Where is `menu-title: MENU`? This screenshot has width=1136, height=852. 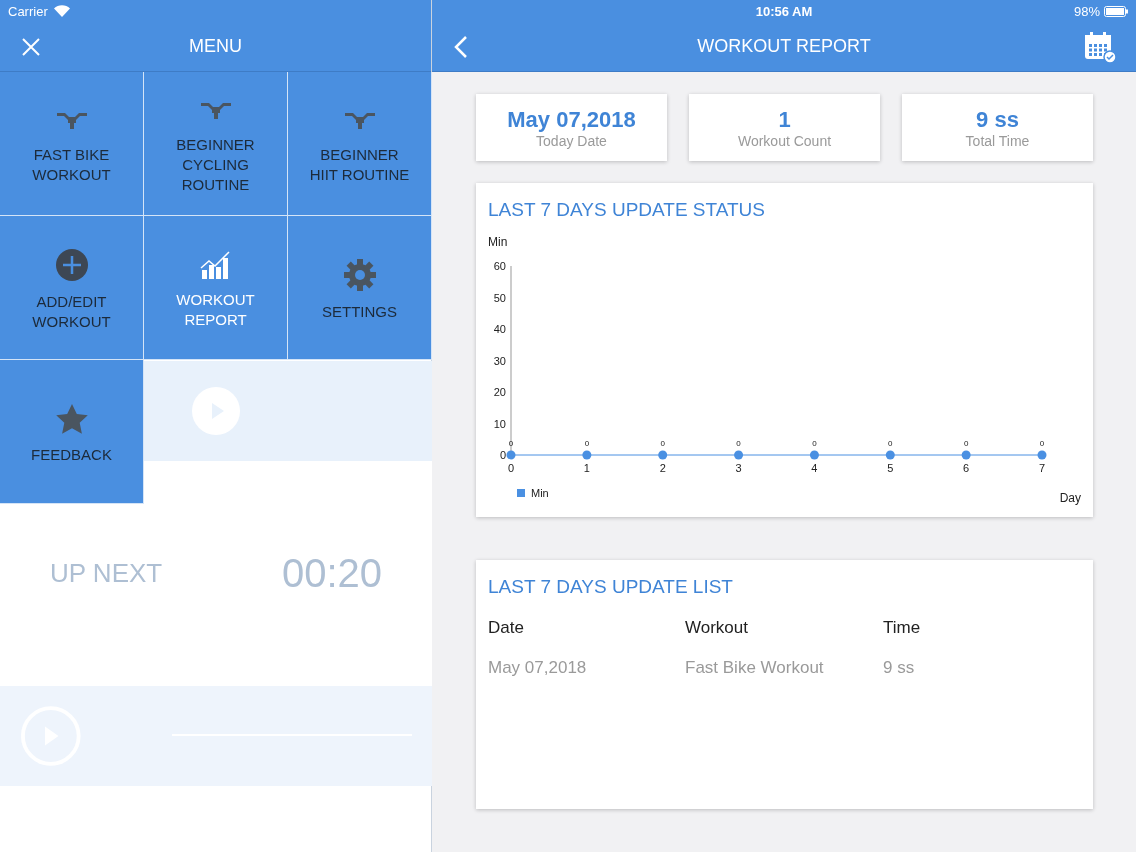
menu-title: MENU is located at coordinates (215, 46).